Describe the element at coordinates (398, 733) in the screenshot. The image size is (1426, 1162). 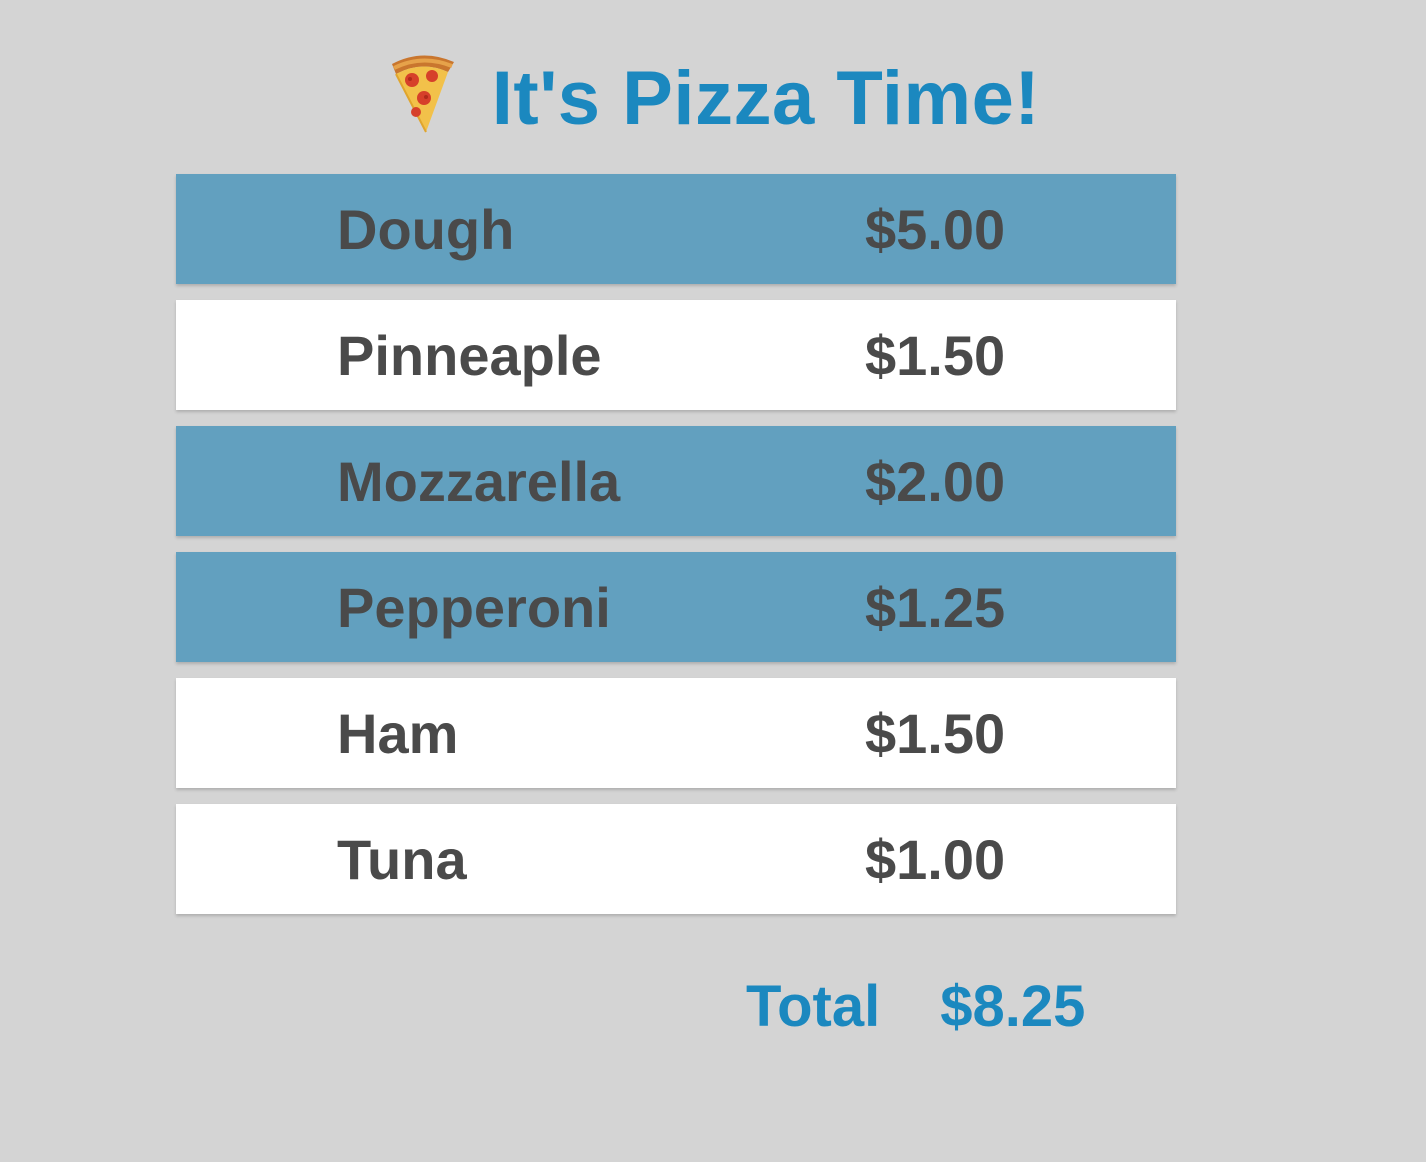
I see `ingredient-name: Ham` at that location.